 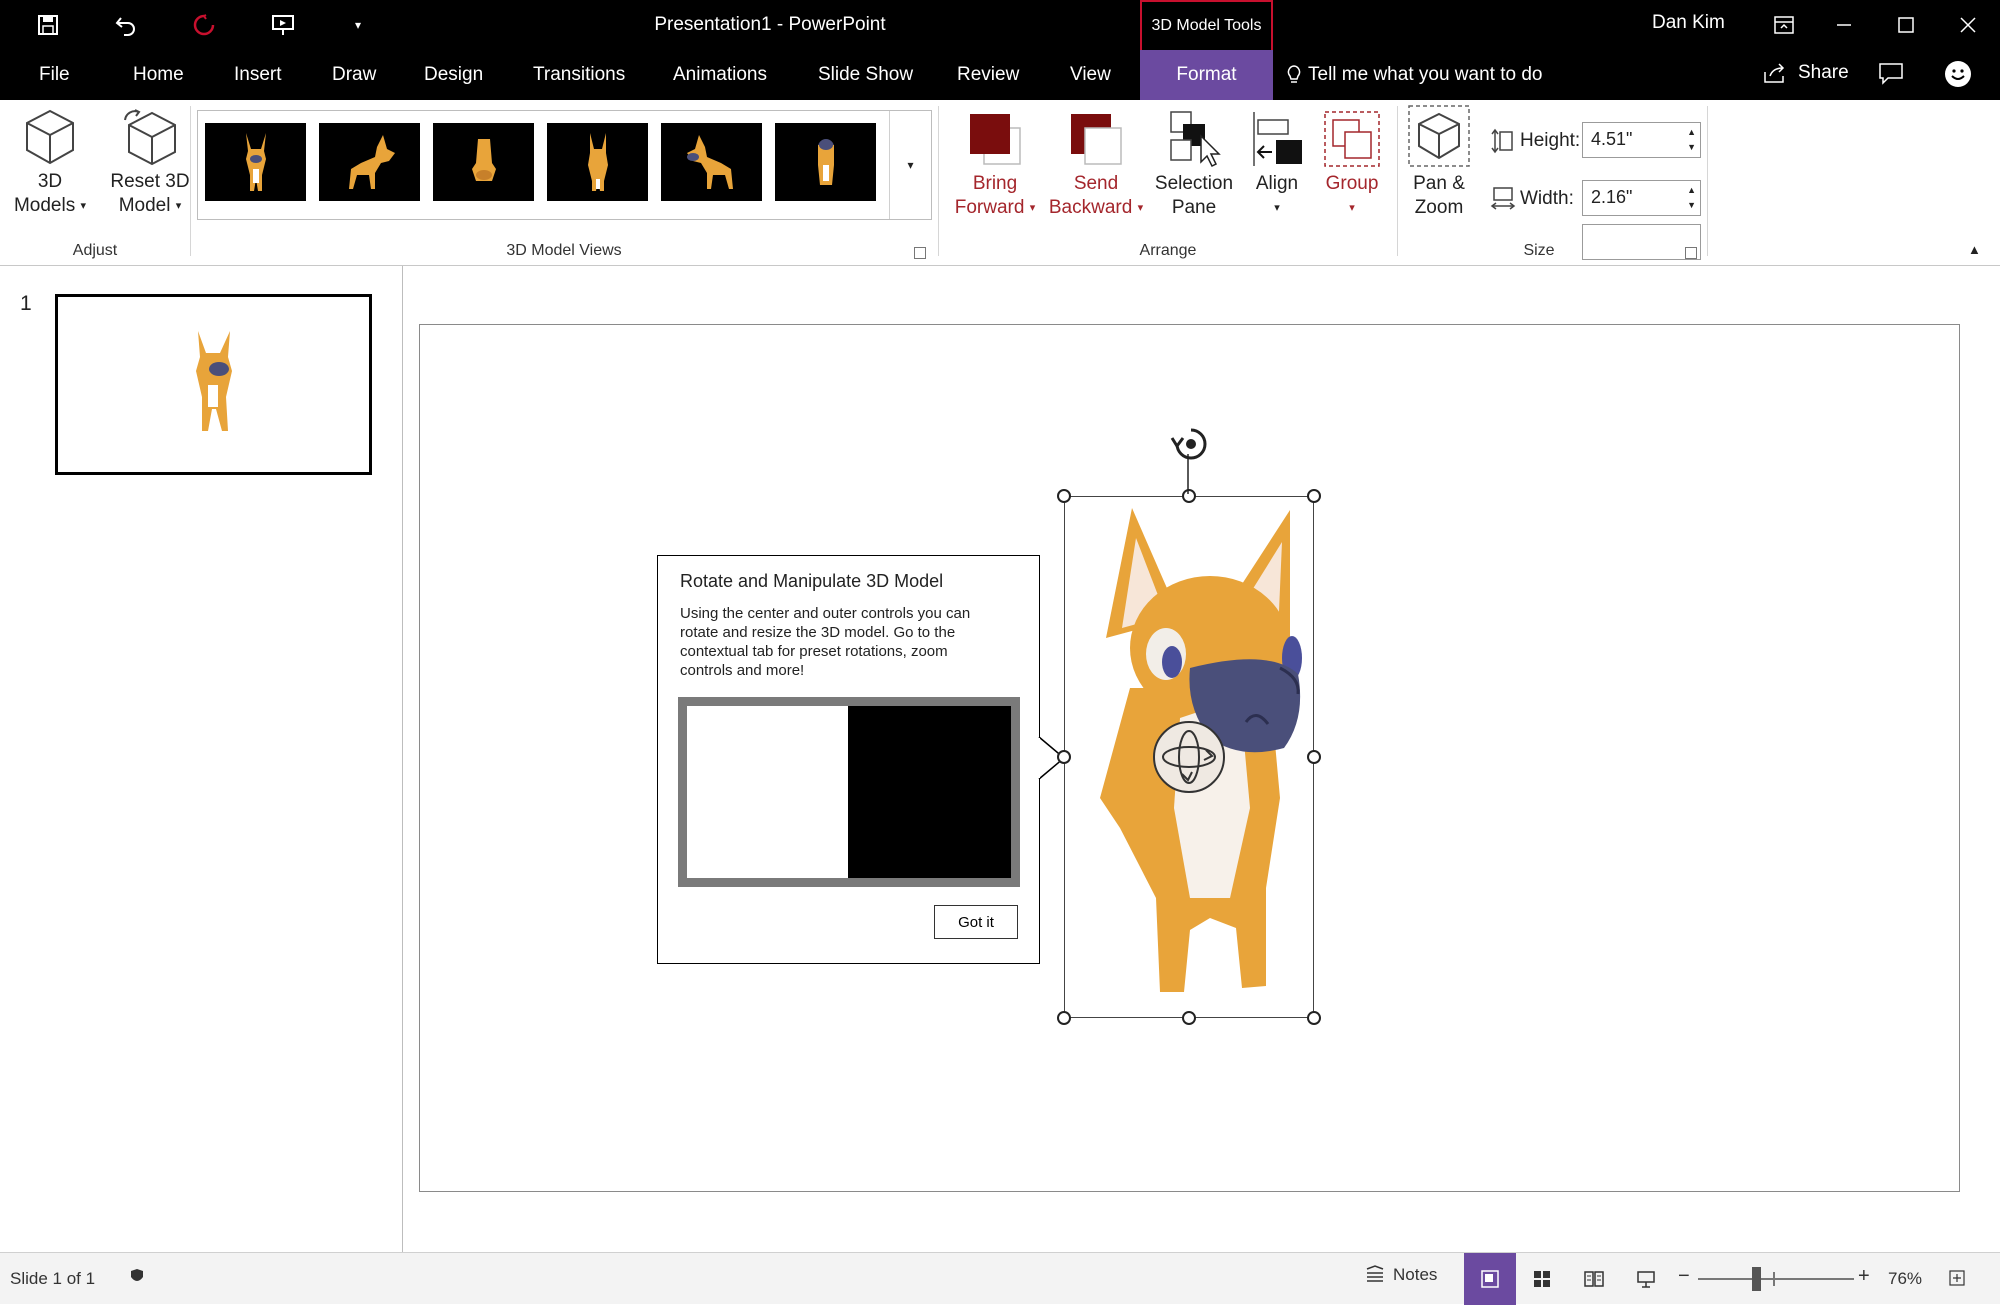 What do you see at coordinates (1064, 757) in the screenshot?
I see `resize-handle-left` at bounding box center [1064, 757].